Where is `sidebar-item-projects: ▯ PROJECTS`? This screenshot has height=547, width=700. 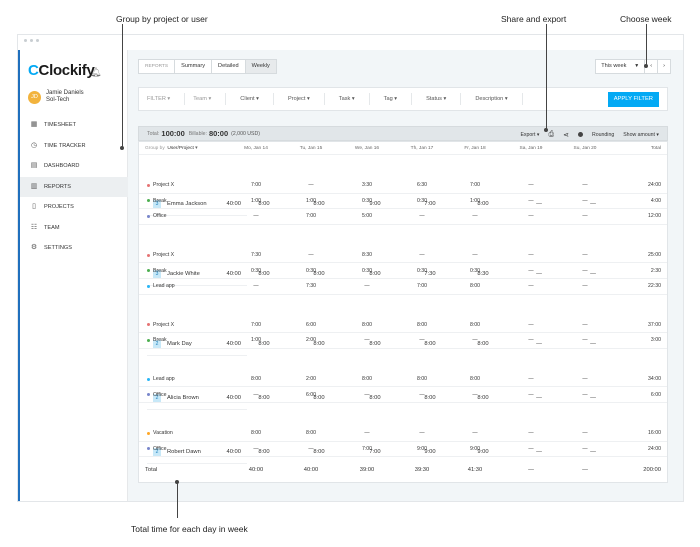 sidebar-item-projects: ▯ PROJECTS is located at coordinates (73, 207).